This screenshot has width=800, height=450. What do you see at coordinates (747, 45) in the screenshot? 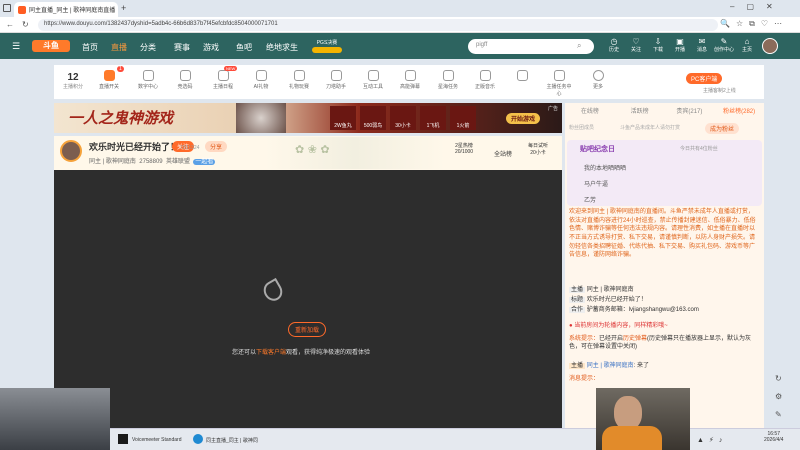
I see `homepage-button: ⌂ 主页` at bounding box center [747, 45].